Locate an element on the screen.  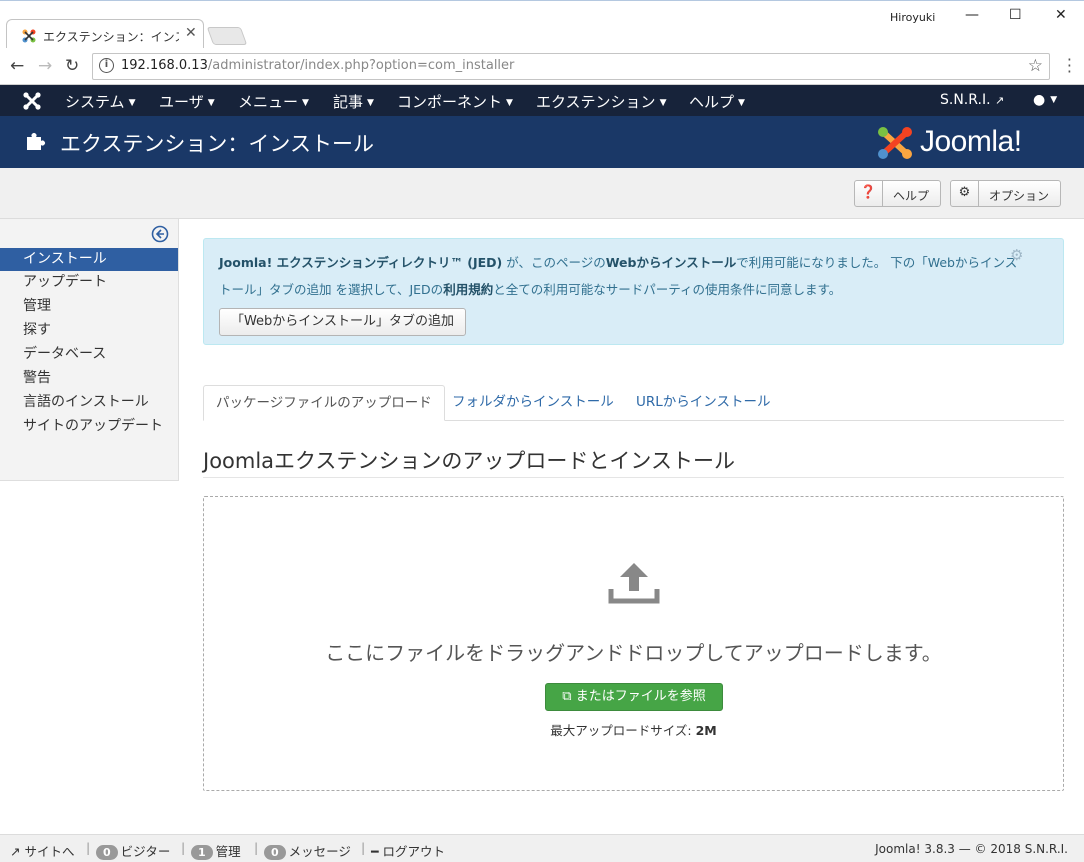
site-link: S.N.R.I. ↗ is located at coordinates (972, 100).